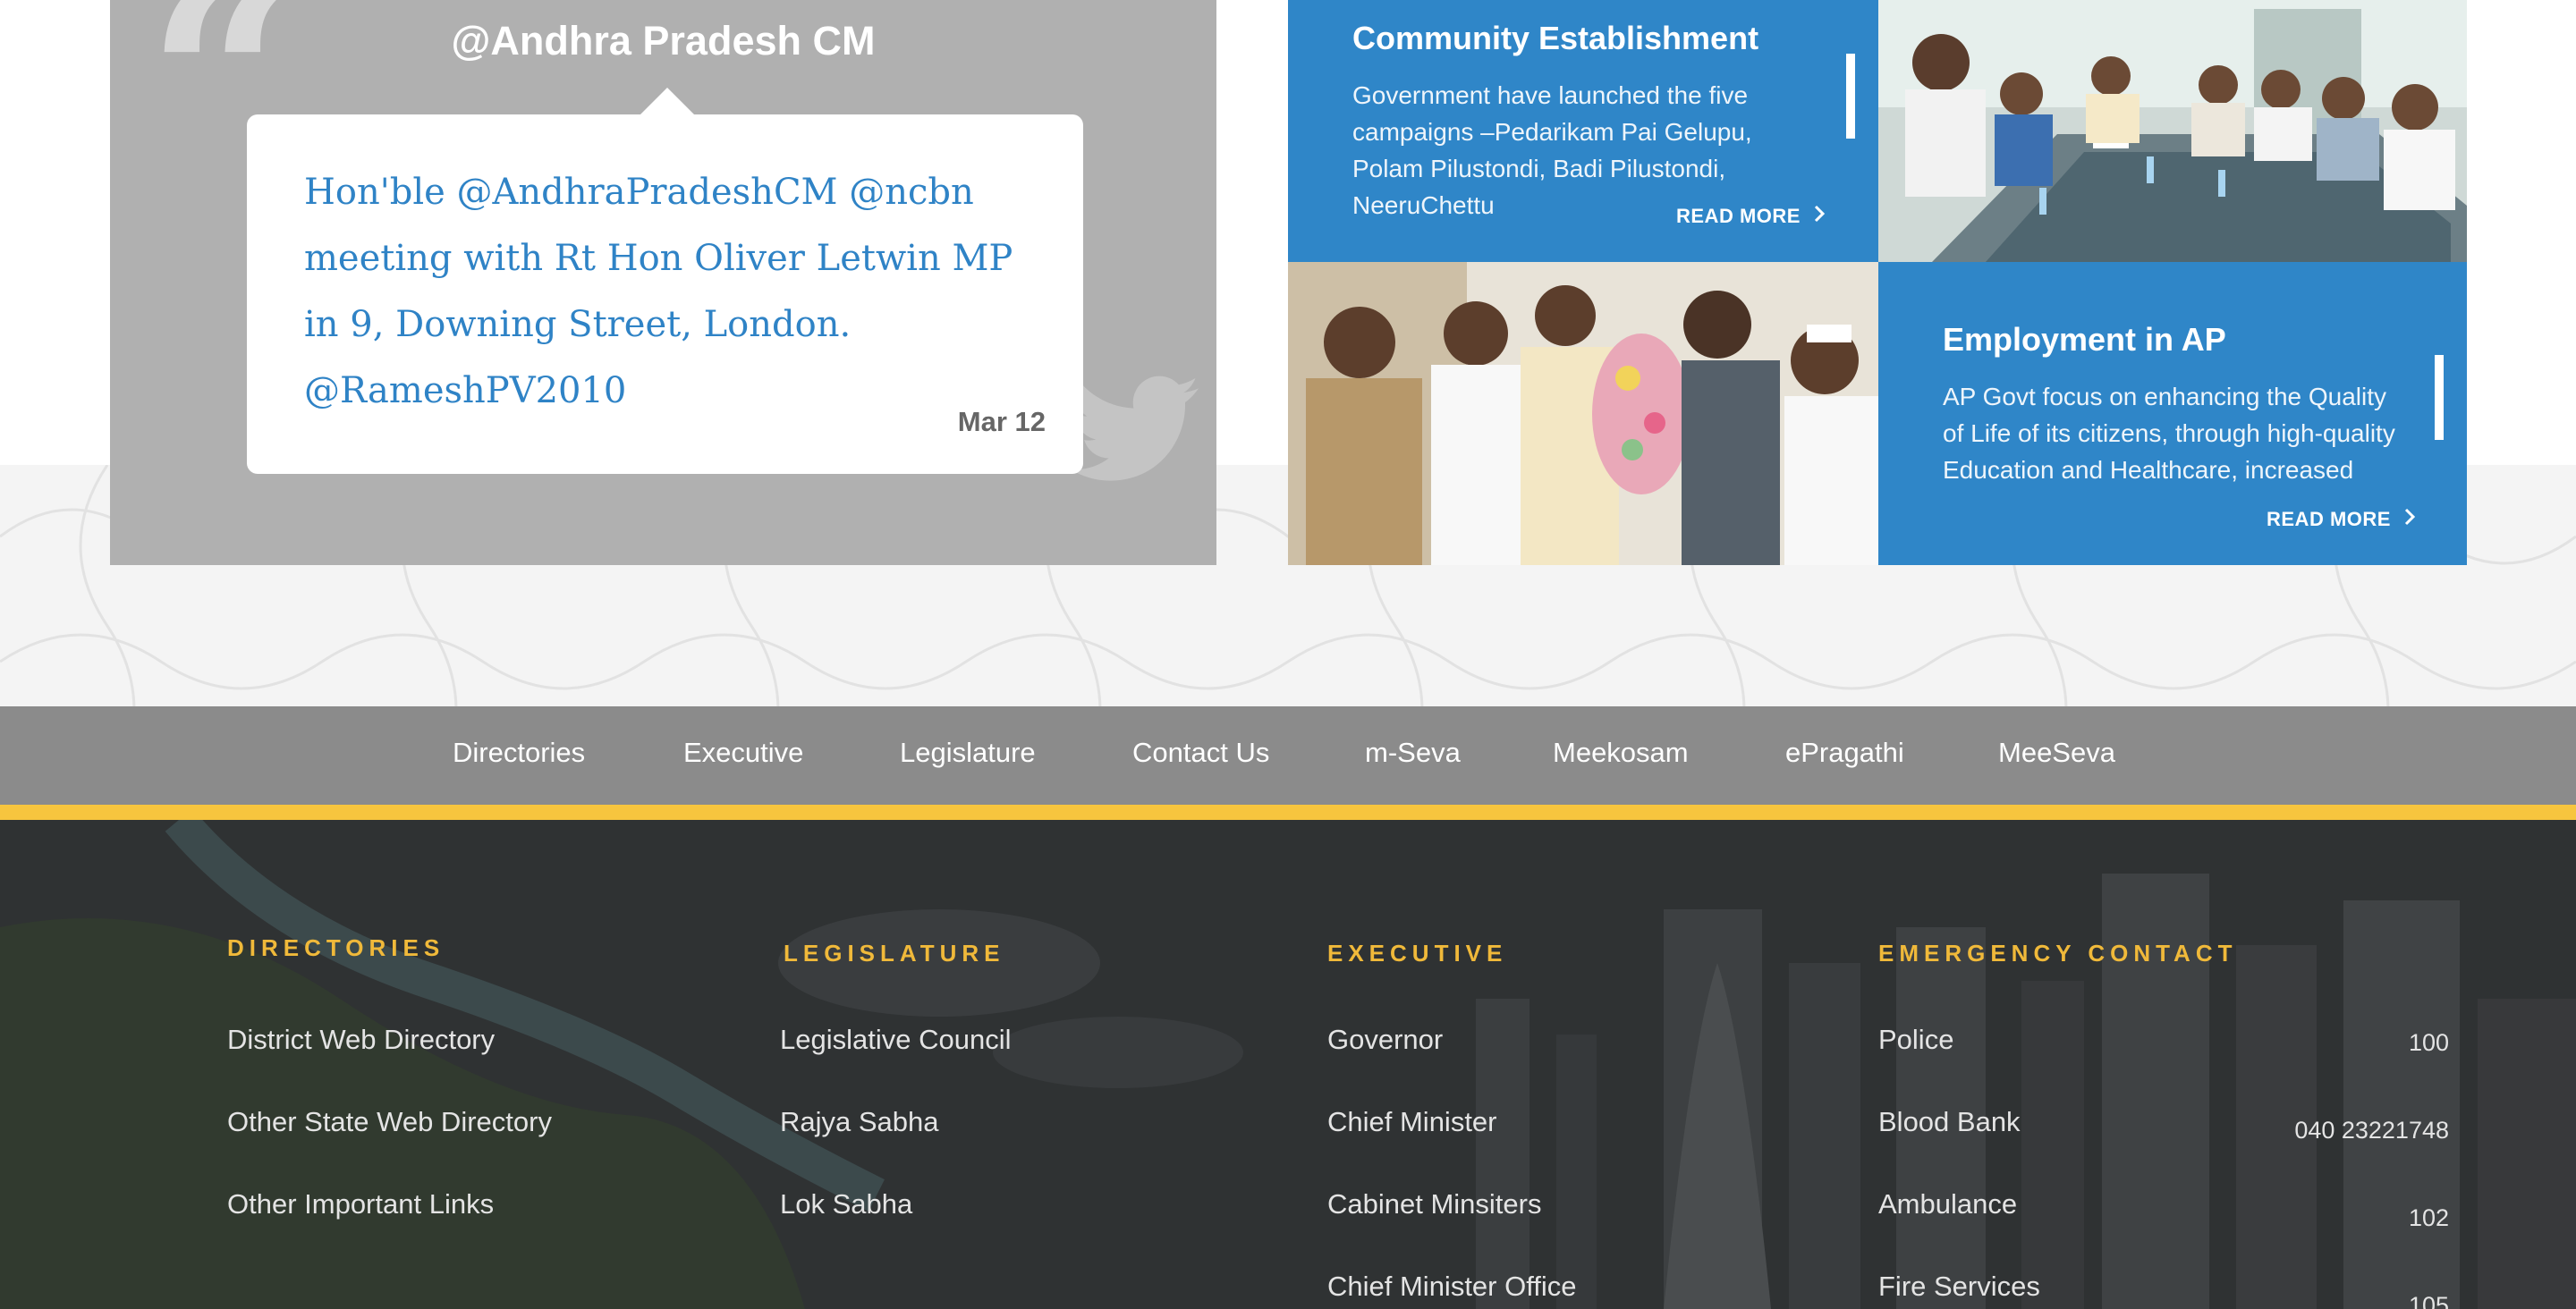  Describe the element at coordinates (1959, 1286) in the screenshot. I see `emergency-label-fire-services: Fire Services` at that location.